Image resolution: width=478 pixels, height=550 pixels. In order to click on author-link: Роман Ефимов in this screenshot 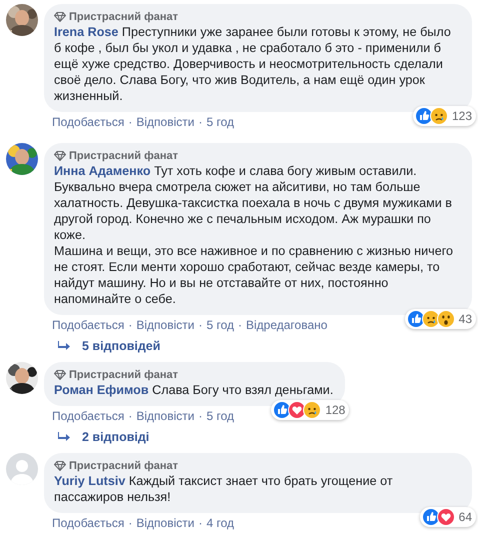, I will do `click(101, 390)`.